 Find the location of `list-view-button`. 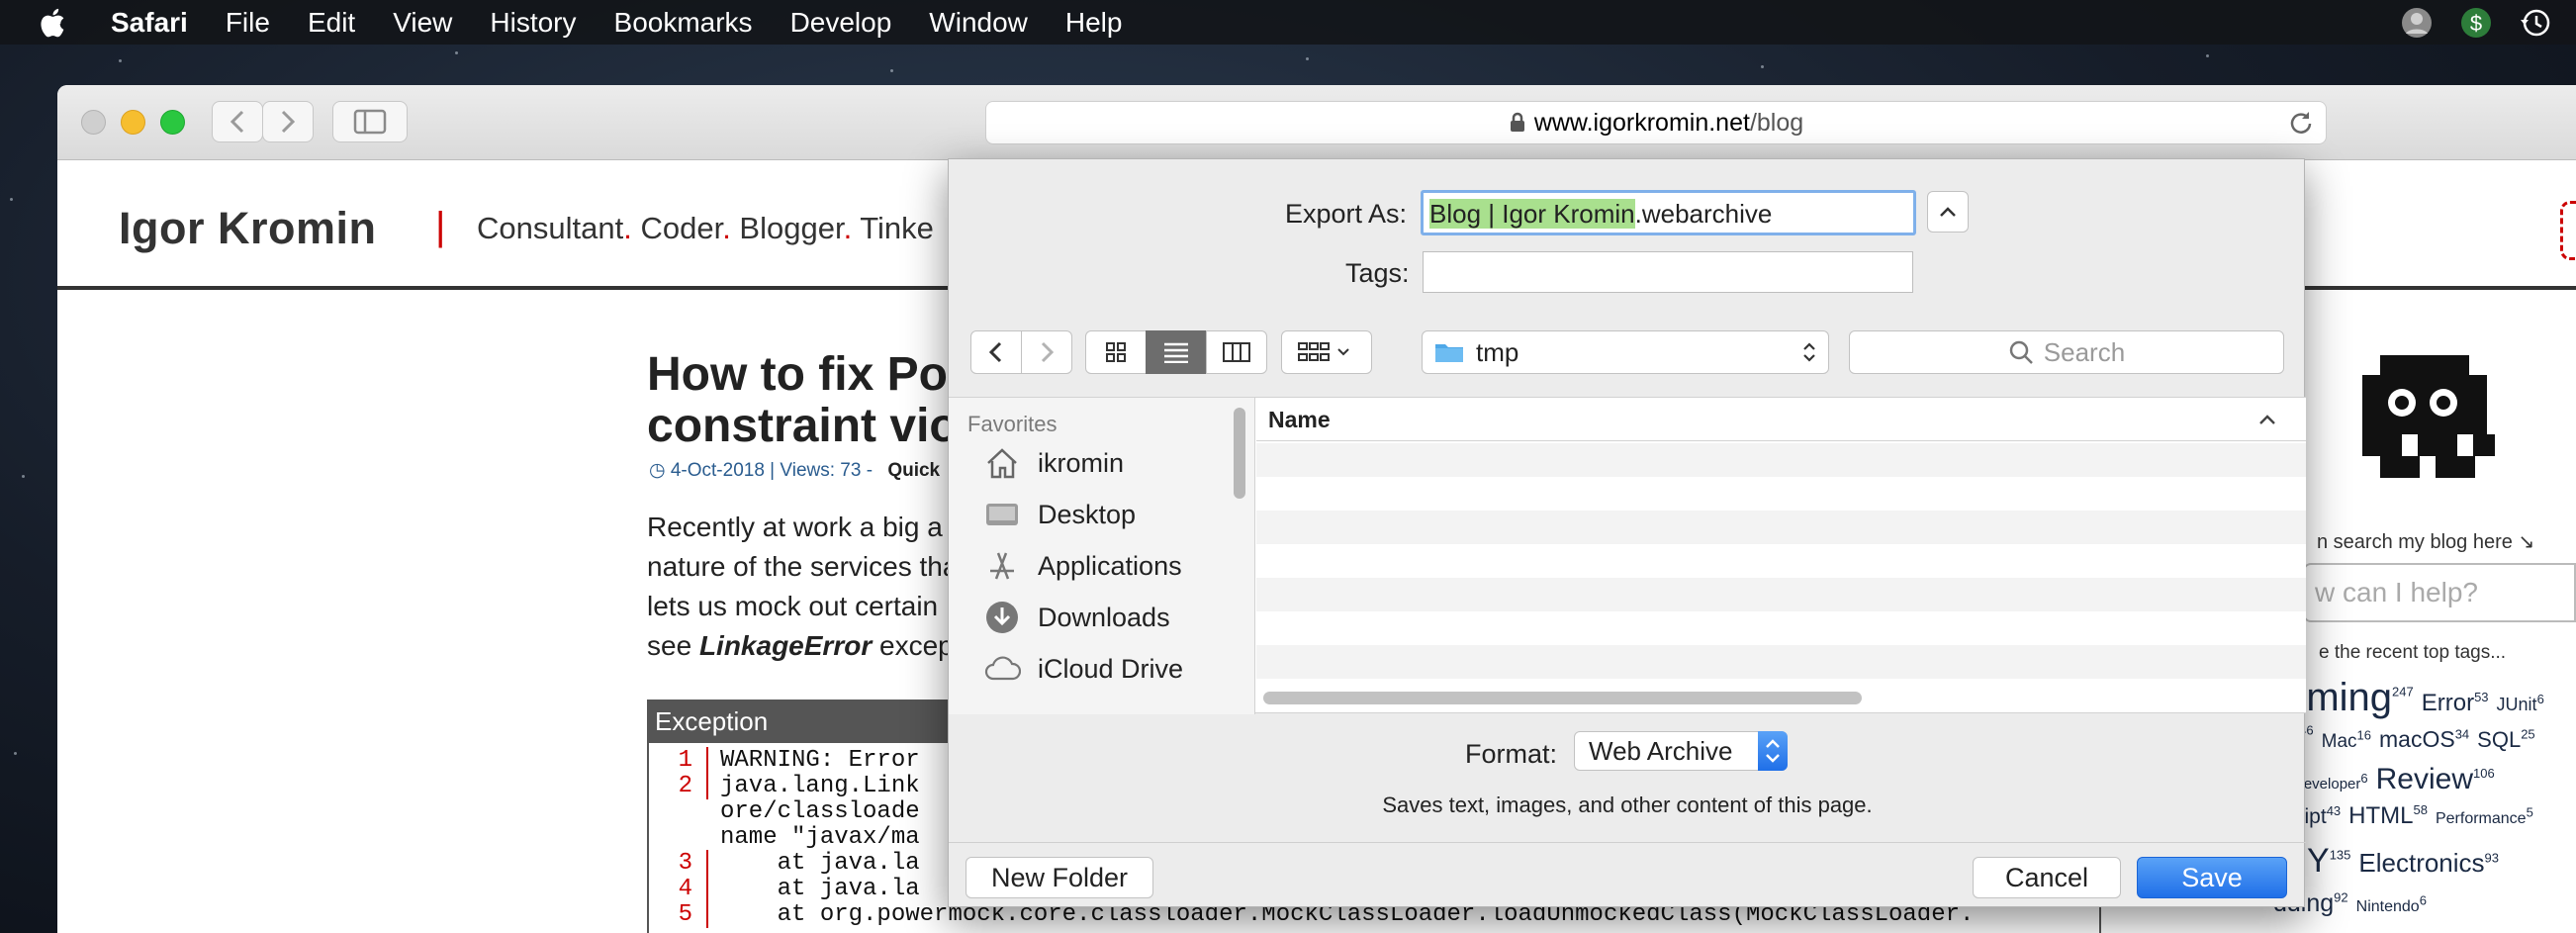

list-view-button is located at coordinates (1177, 352).